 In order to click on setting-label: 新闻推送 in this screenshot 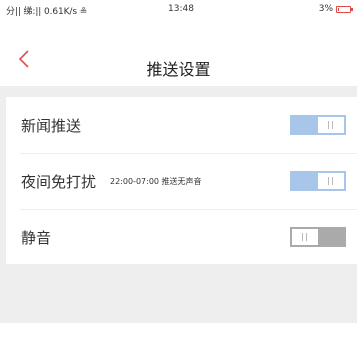, I will do `click(51, 125)`.